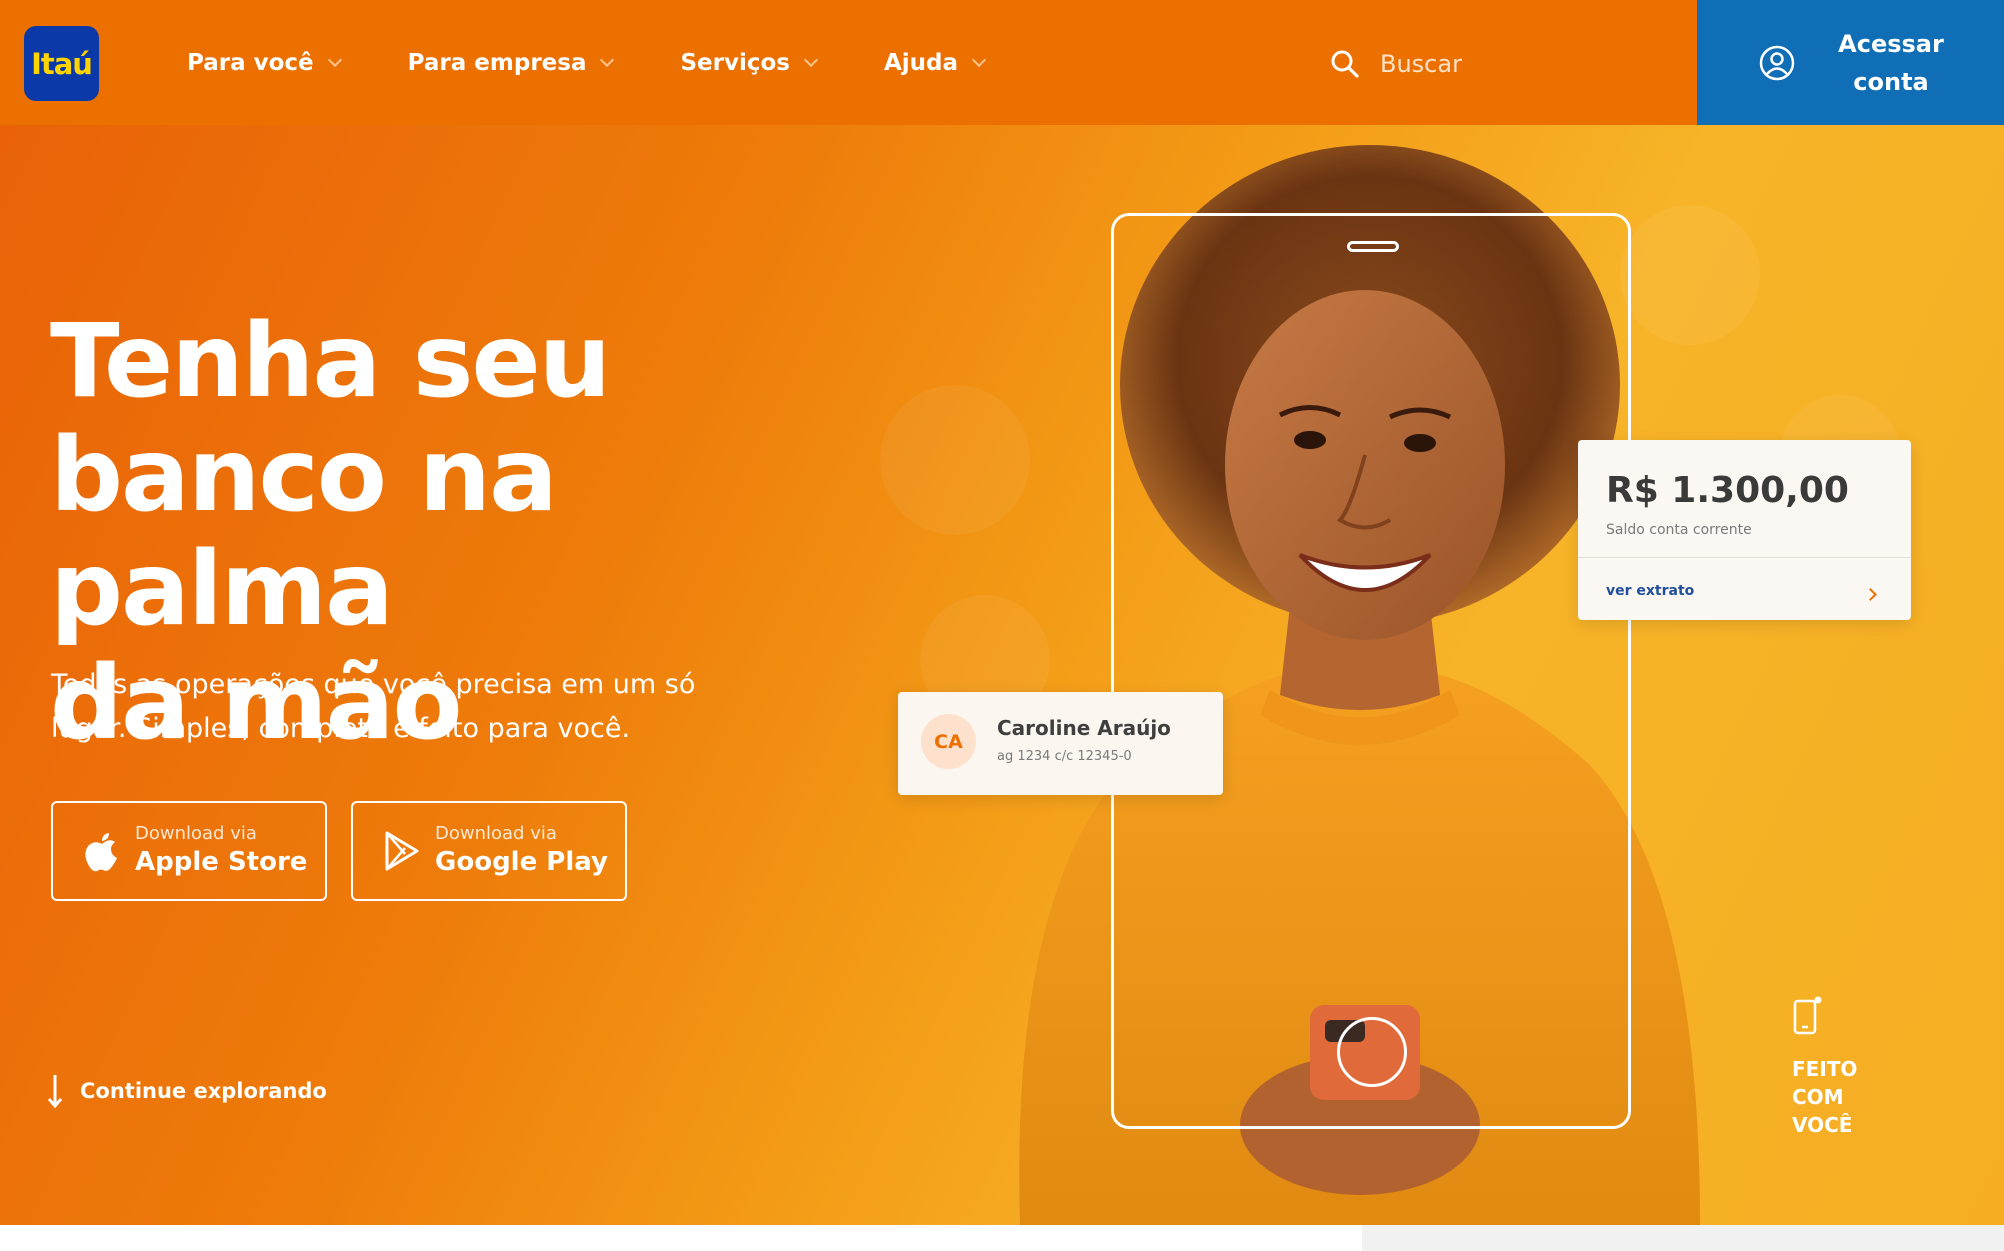 This screenshot has height=1251, width=2004. Describe the element at coordinates (619, 62) in the screenshot. I see `main-nav: Para você Para empresa Serviços Ajuda` at that location.